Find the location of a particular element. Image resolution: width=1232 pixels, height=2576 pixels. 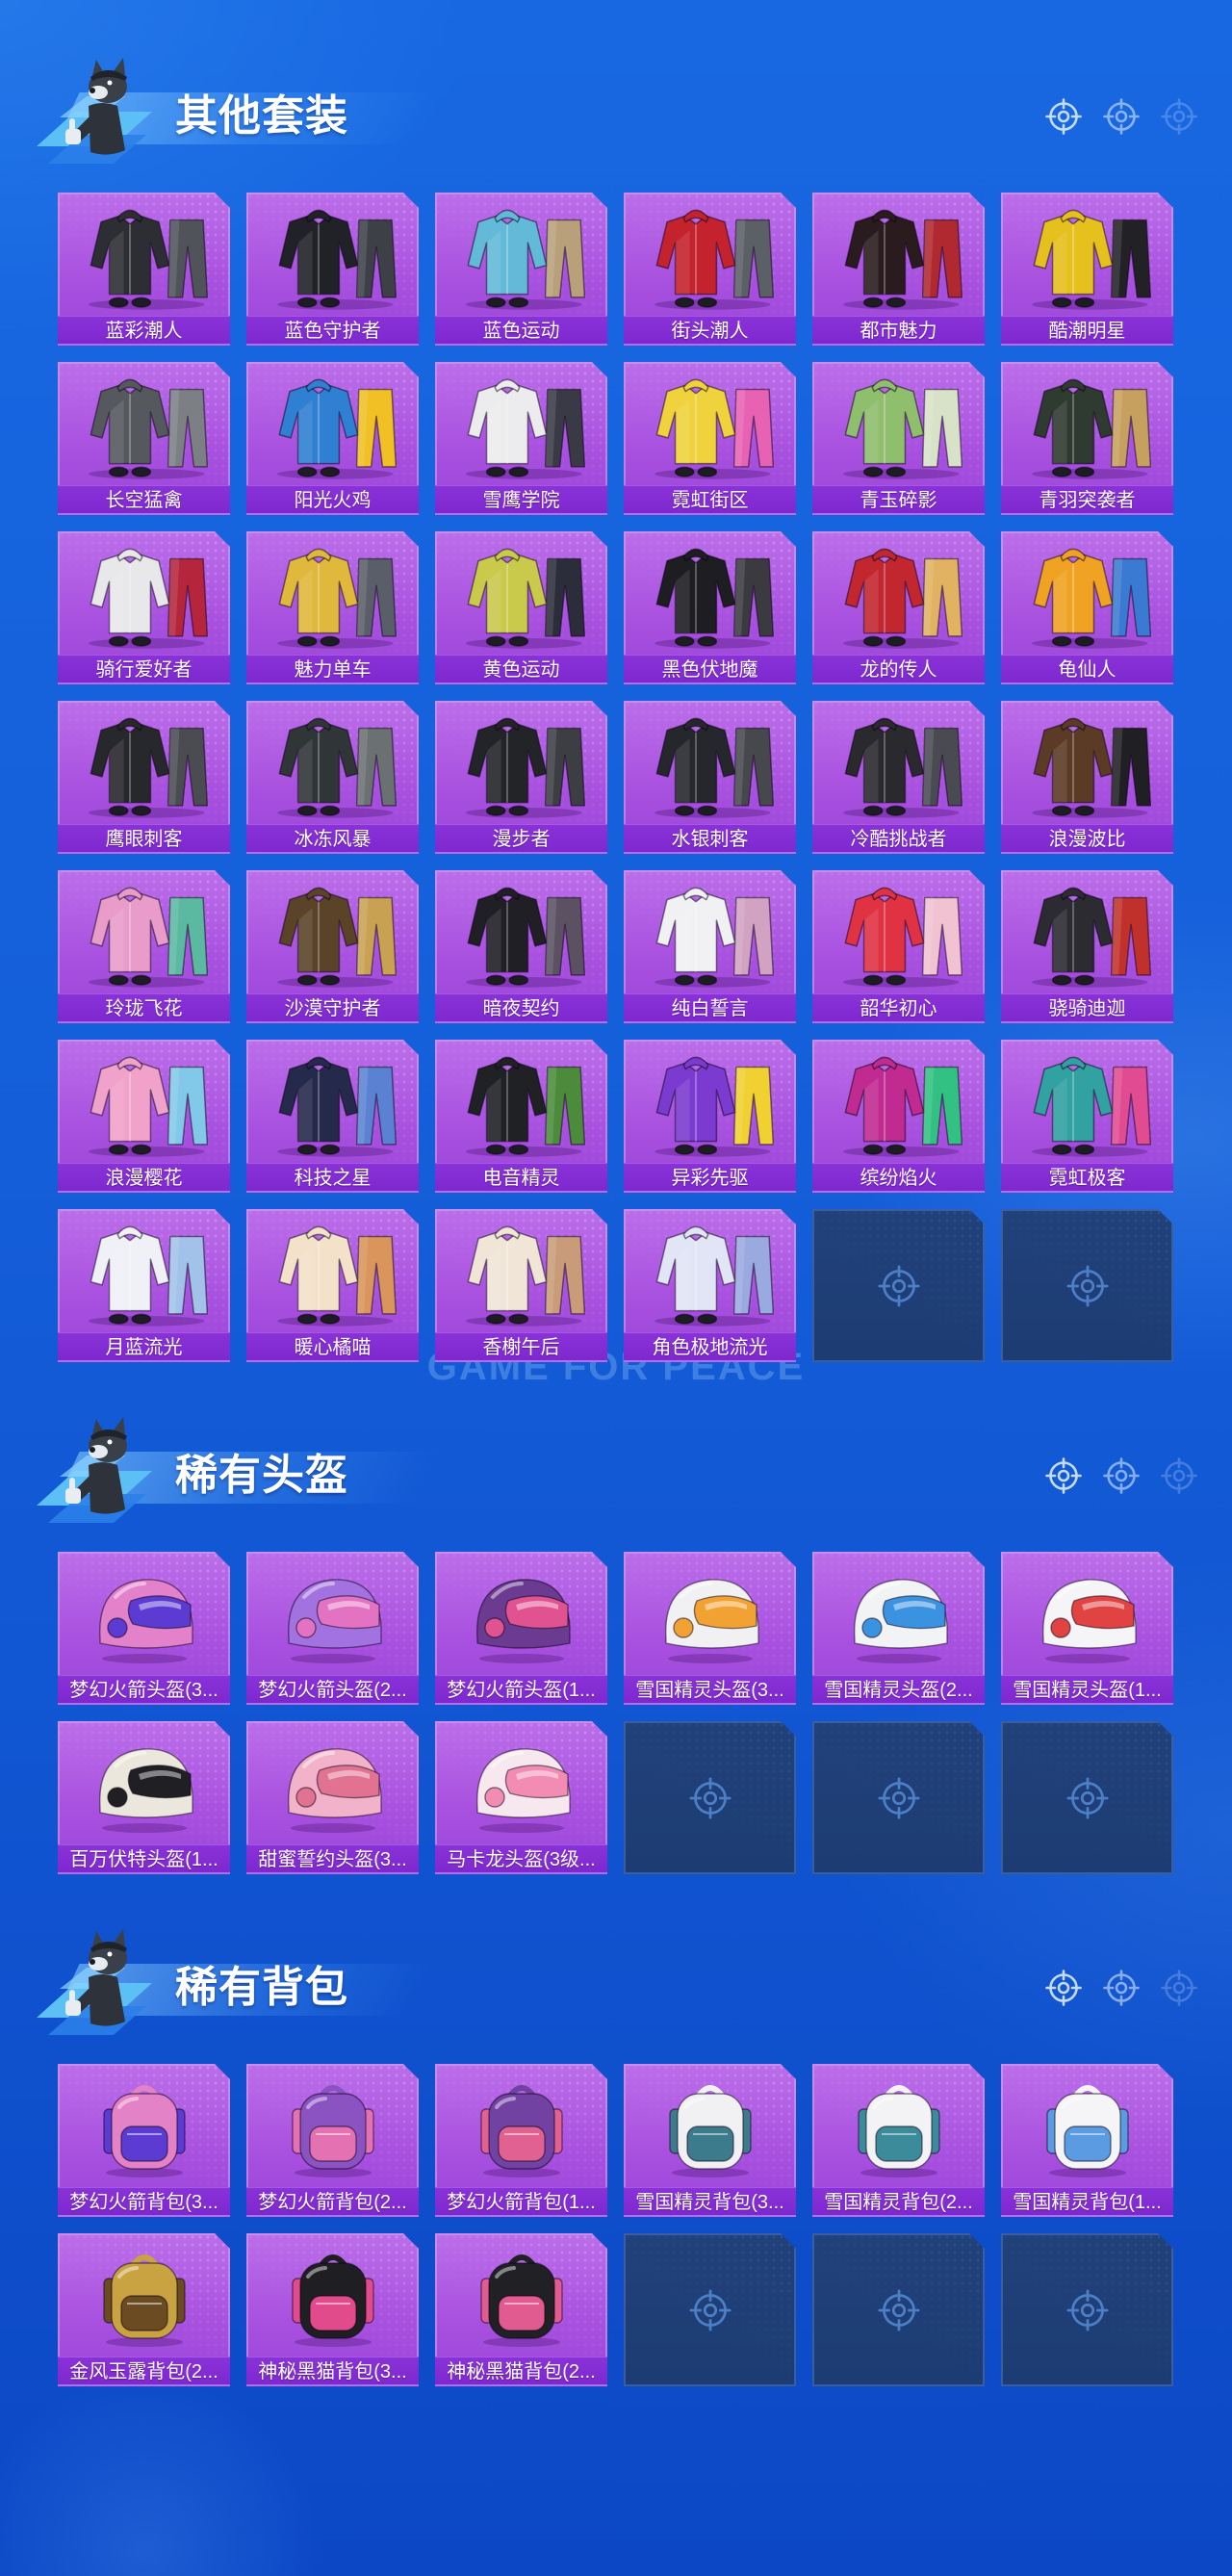

item-name: 霓虹街区 is located at coordinates (710, 501).